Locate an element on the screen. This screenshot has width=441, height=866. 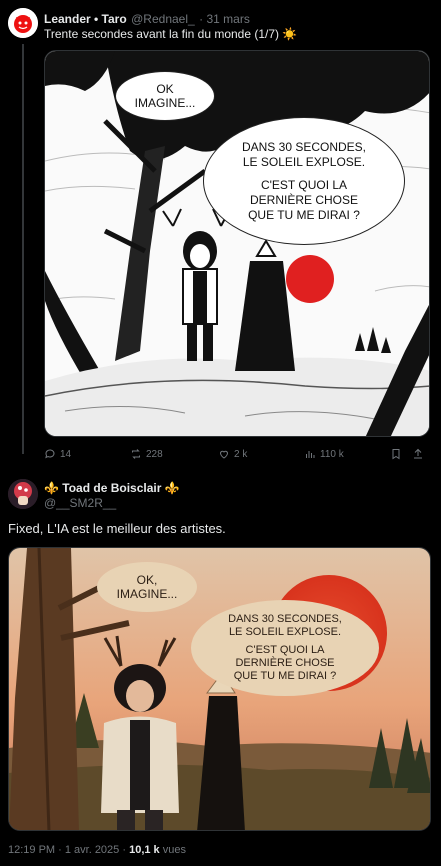
thread-line is located at coordinates (23, 249).